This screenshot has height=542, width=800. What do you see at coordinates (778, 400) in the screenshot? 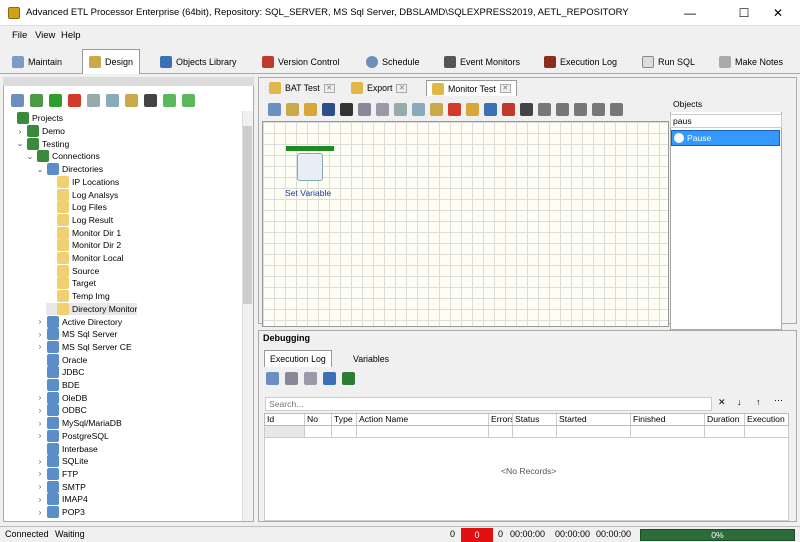
I see `more-icon: ⋯` at bounding box center [778, 400].